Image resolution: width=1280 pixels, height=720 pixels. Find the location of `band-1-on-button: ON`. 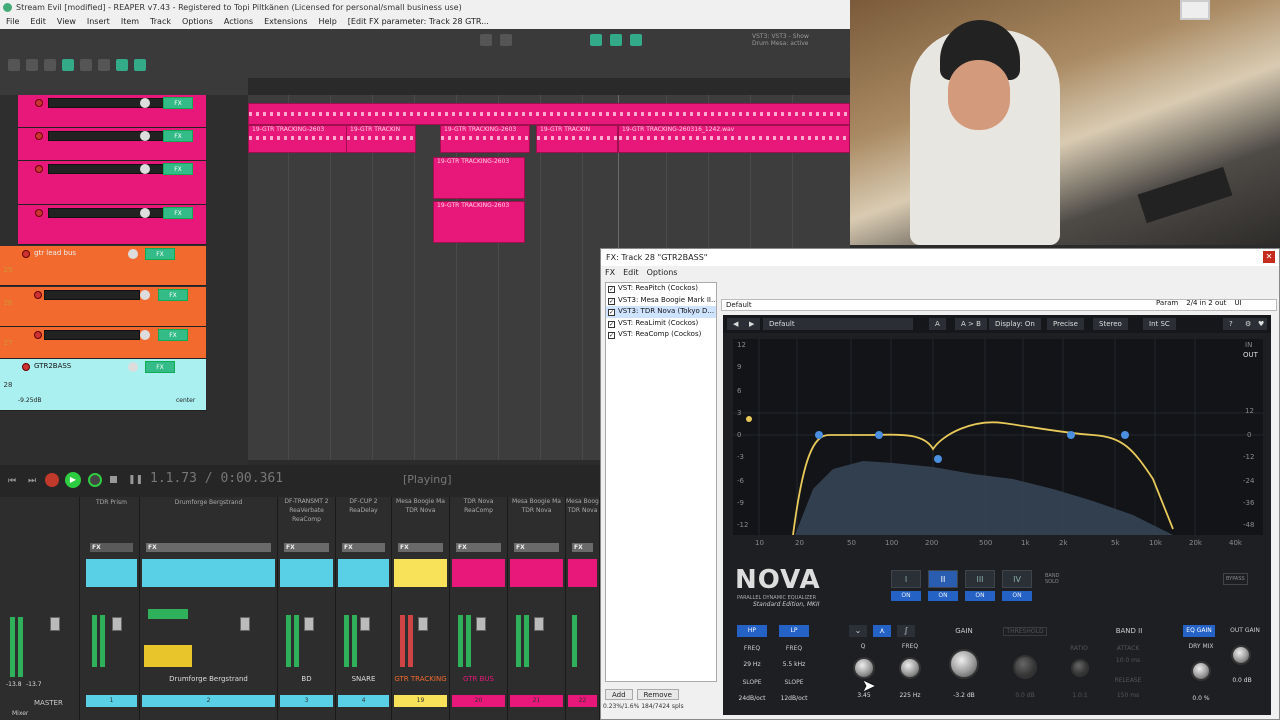

band-1-on-button: ON is located at coordinates (906, 596).